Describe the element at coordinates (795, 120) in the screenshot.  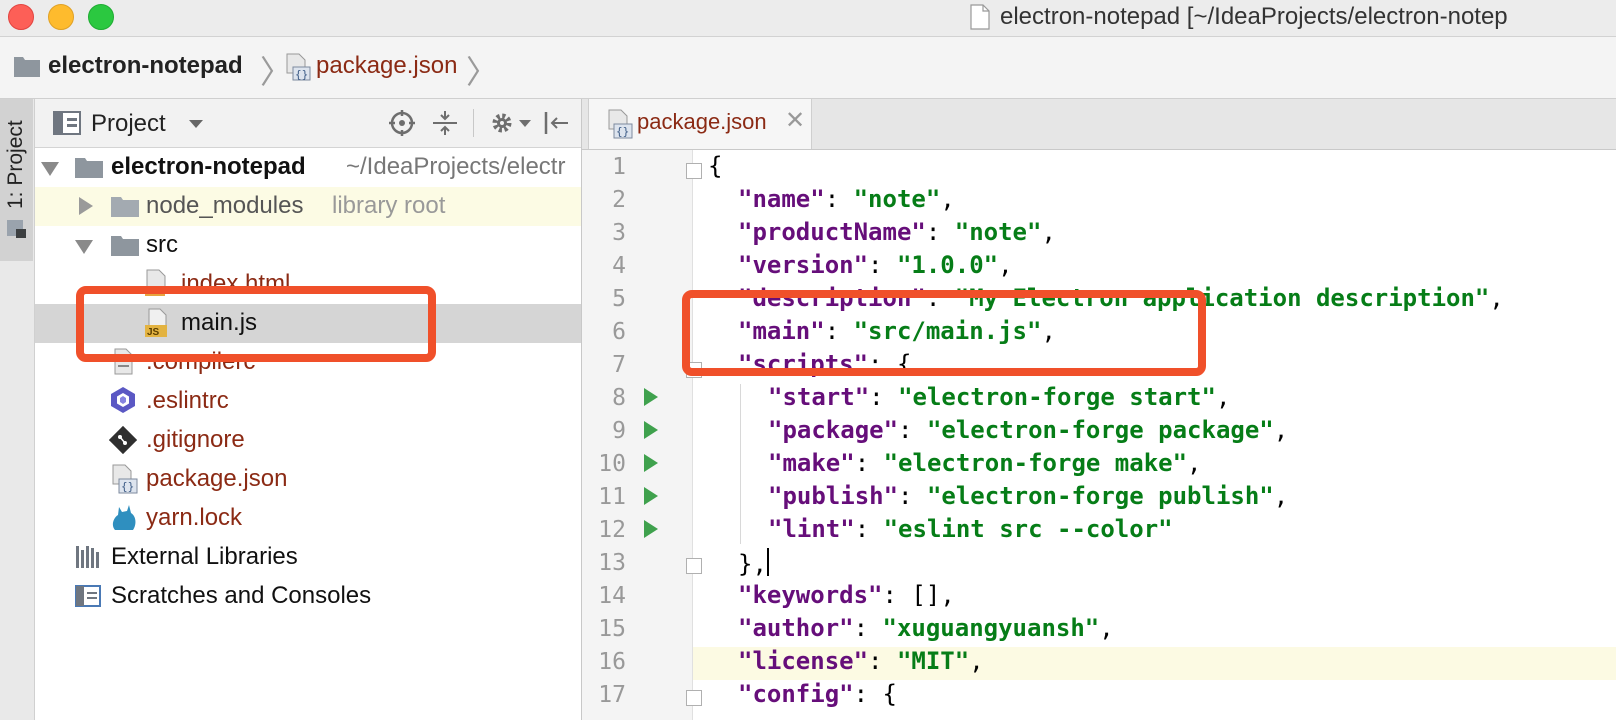
I see `close-icon: ✕` at that location.